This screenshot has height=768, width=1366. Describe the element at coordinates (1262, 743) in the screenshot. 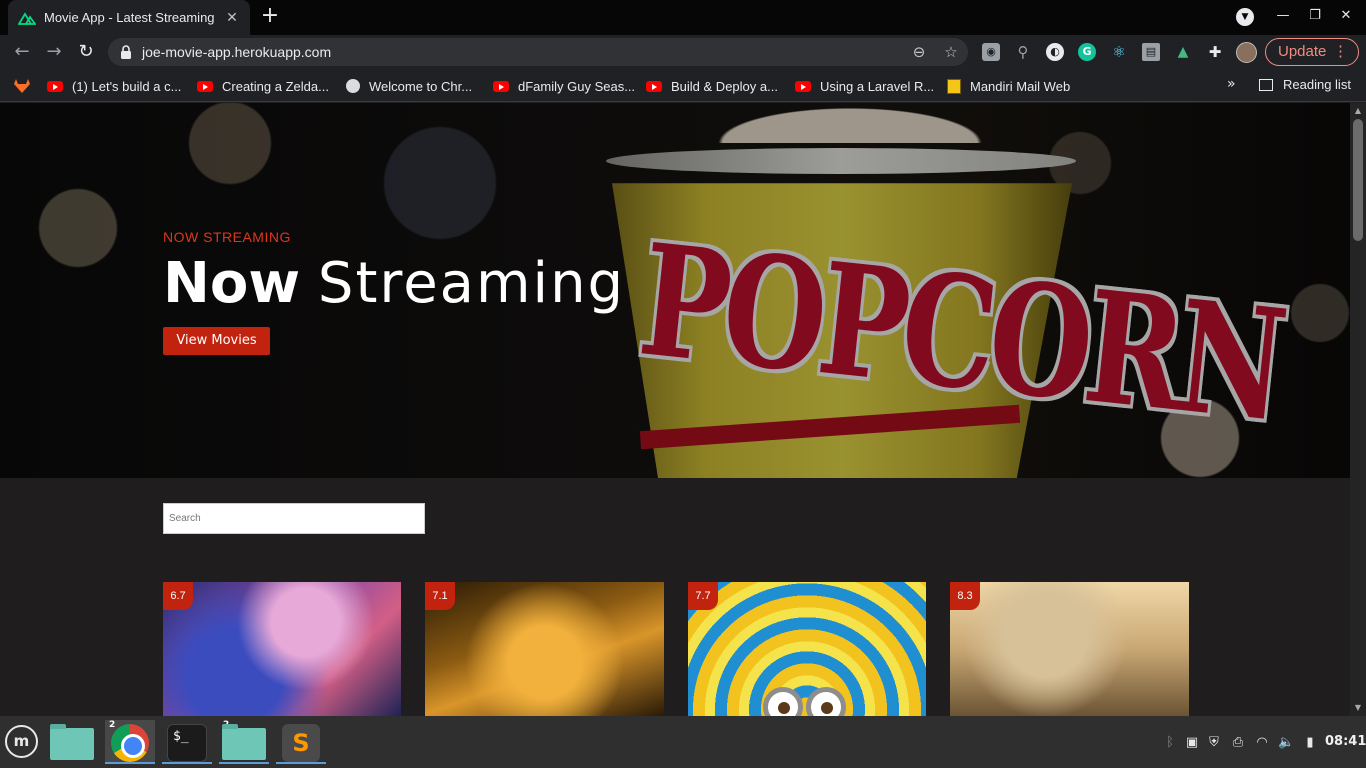

I see `wifi-icon: ◠` at that location.